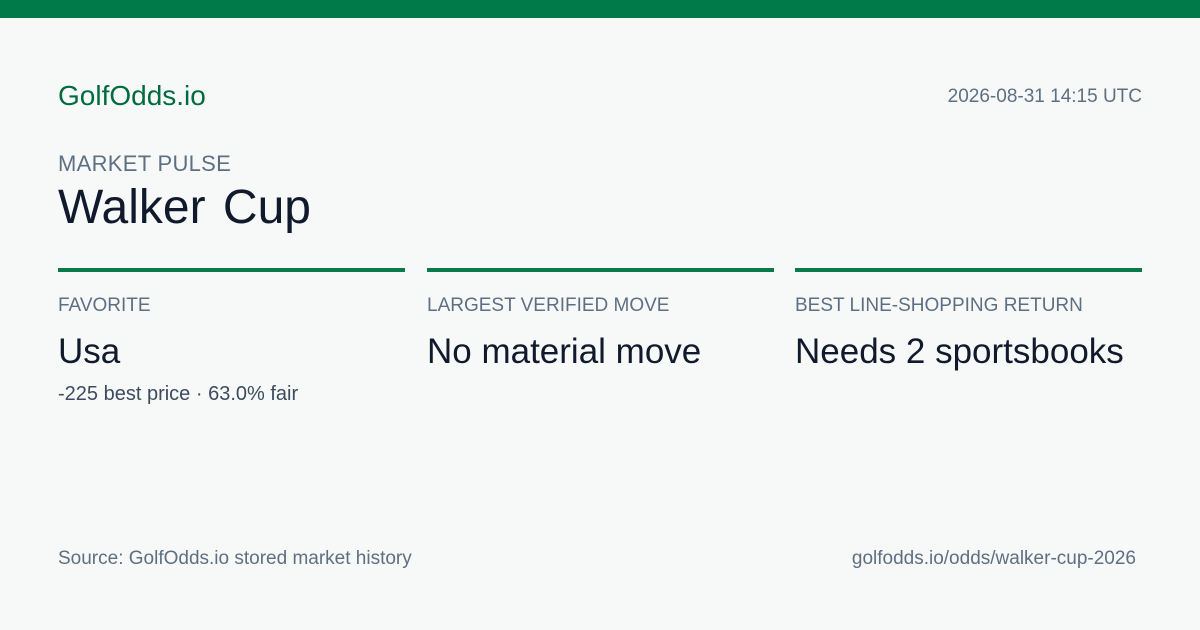 This screenshot has width=1200, height=630. What do you see at coordinates (959, 351) in the screenshot?
I see `stat-value: Needs 2 sportsbooks` at bounding box center [959, 351].